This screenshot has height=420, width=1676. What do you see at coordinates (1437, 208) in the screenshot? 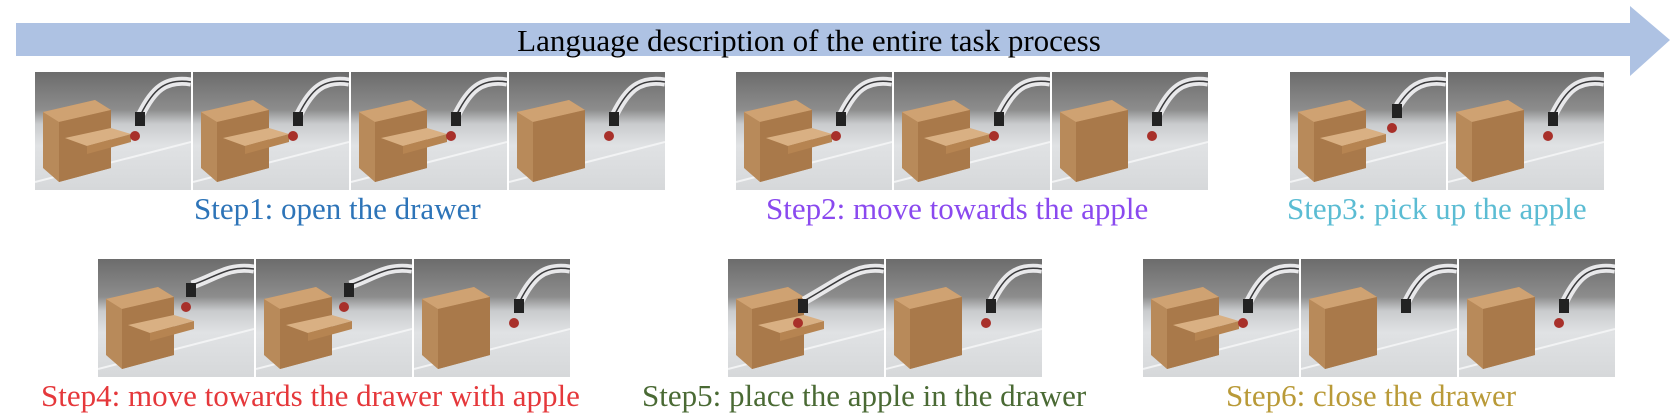
I see `step3-label: Step3: pick up the apple` at bounding box center [1437, 208].